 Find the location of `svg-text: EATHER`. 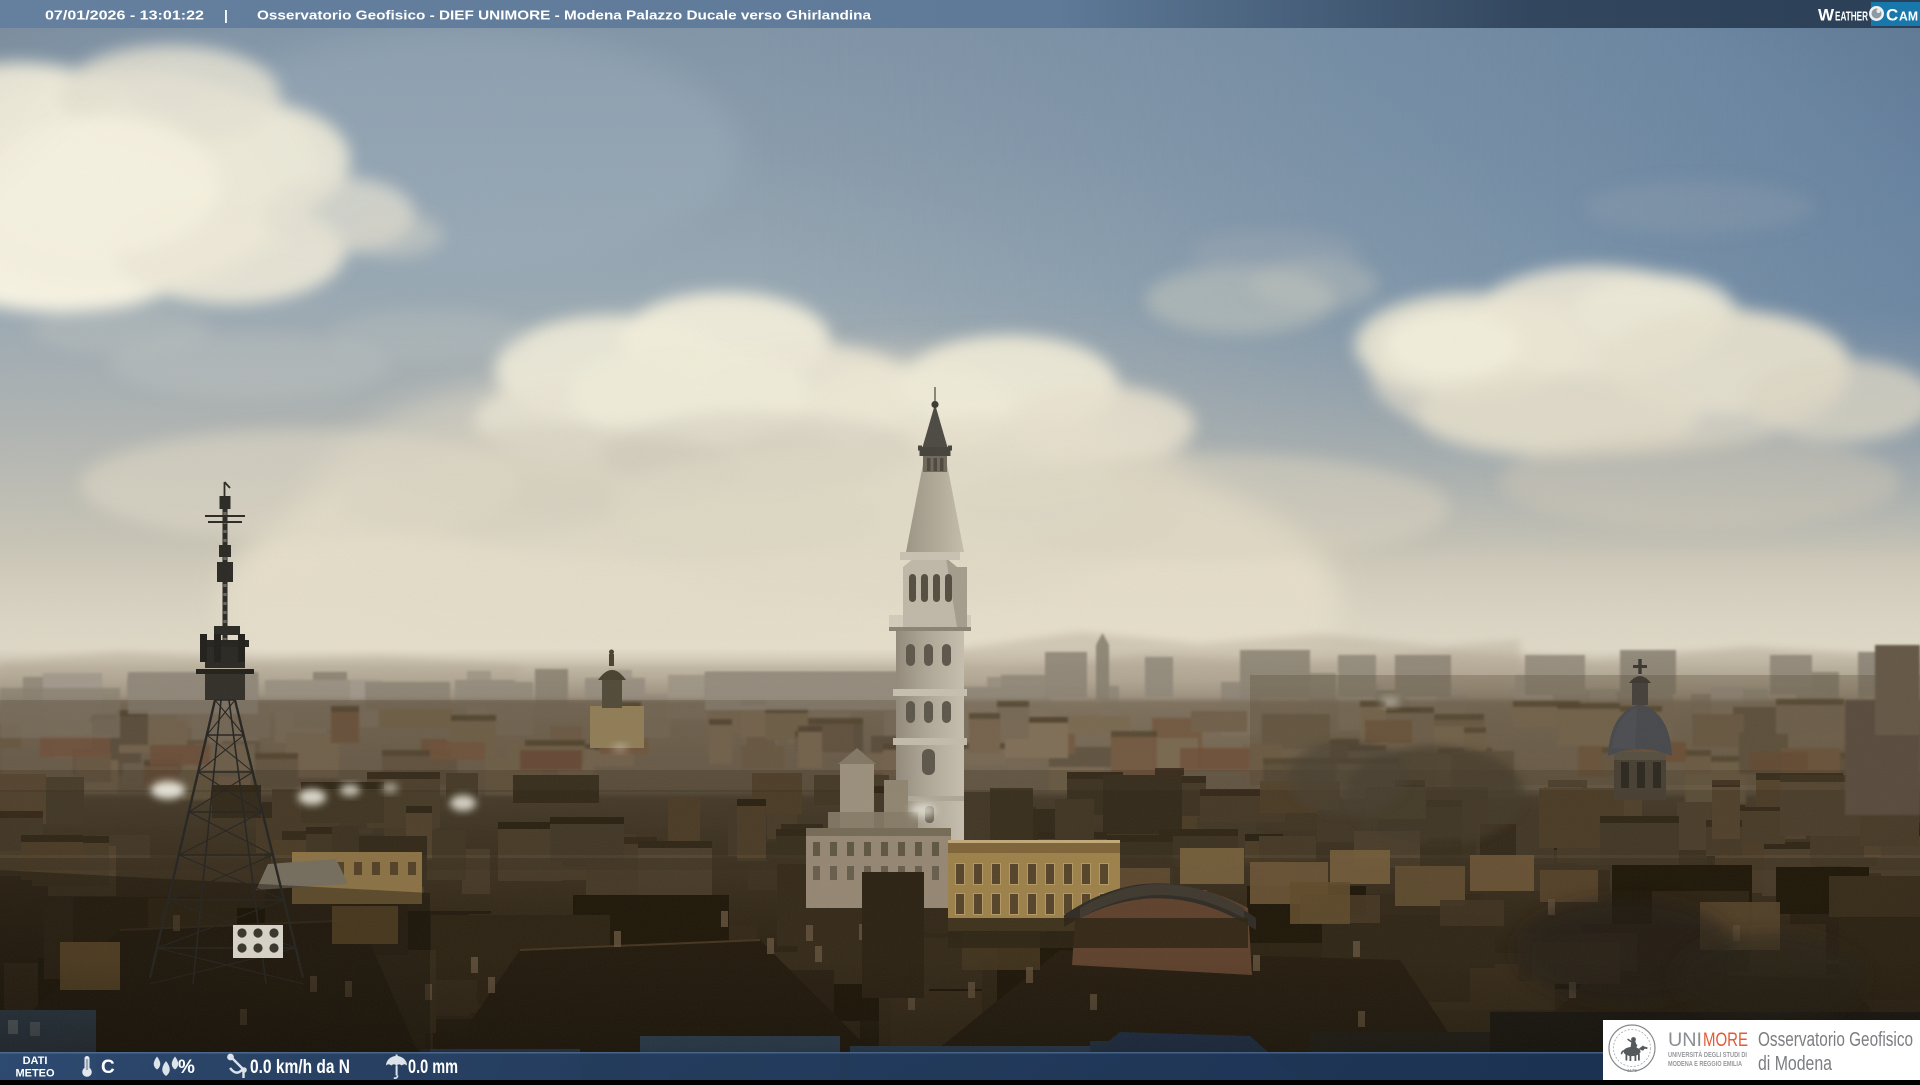

svg-text: EATHER is located at coordinates (1851, 17).